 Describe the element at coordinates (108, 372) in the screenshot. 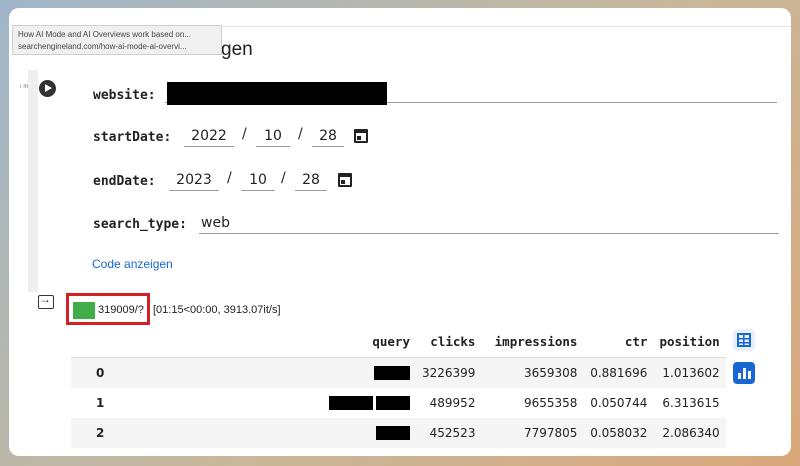

I see `row-index: 0` at that location.